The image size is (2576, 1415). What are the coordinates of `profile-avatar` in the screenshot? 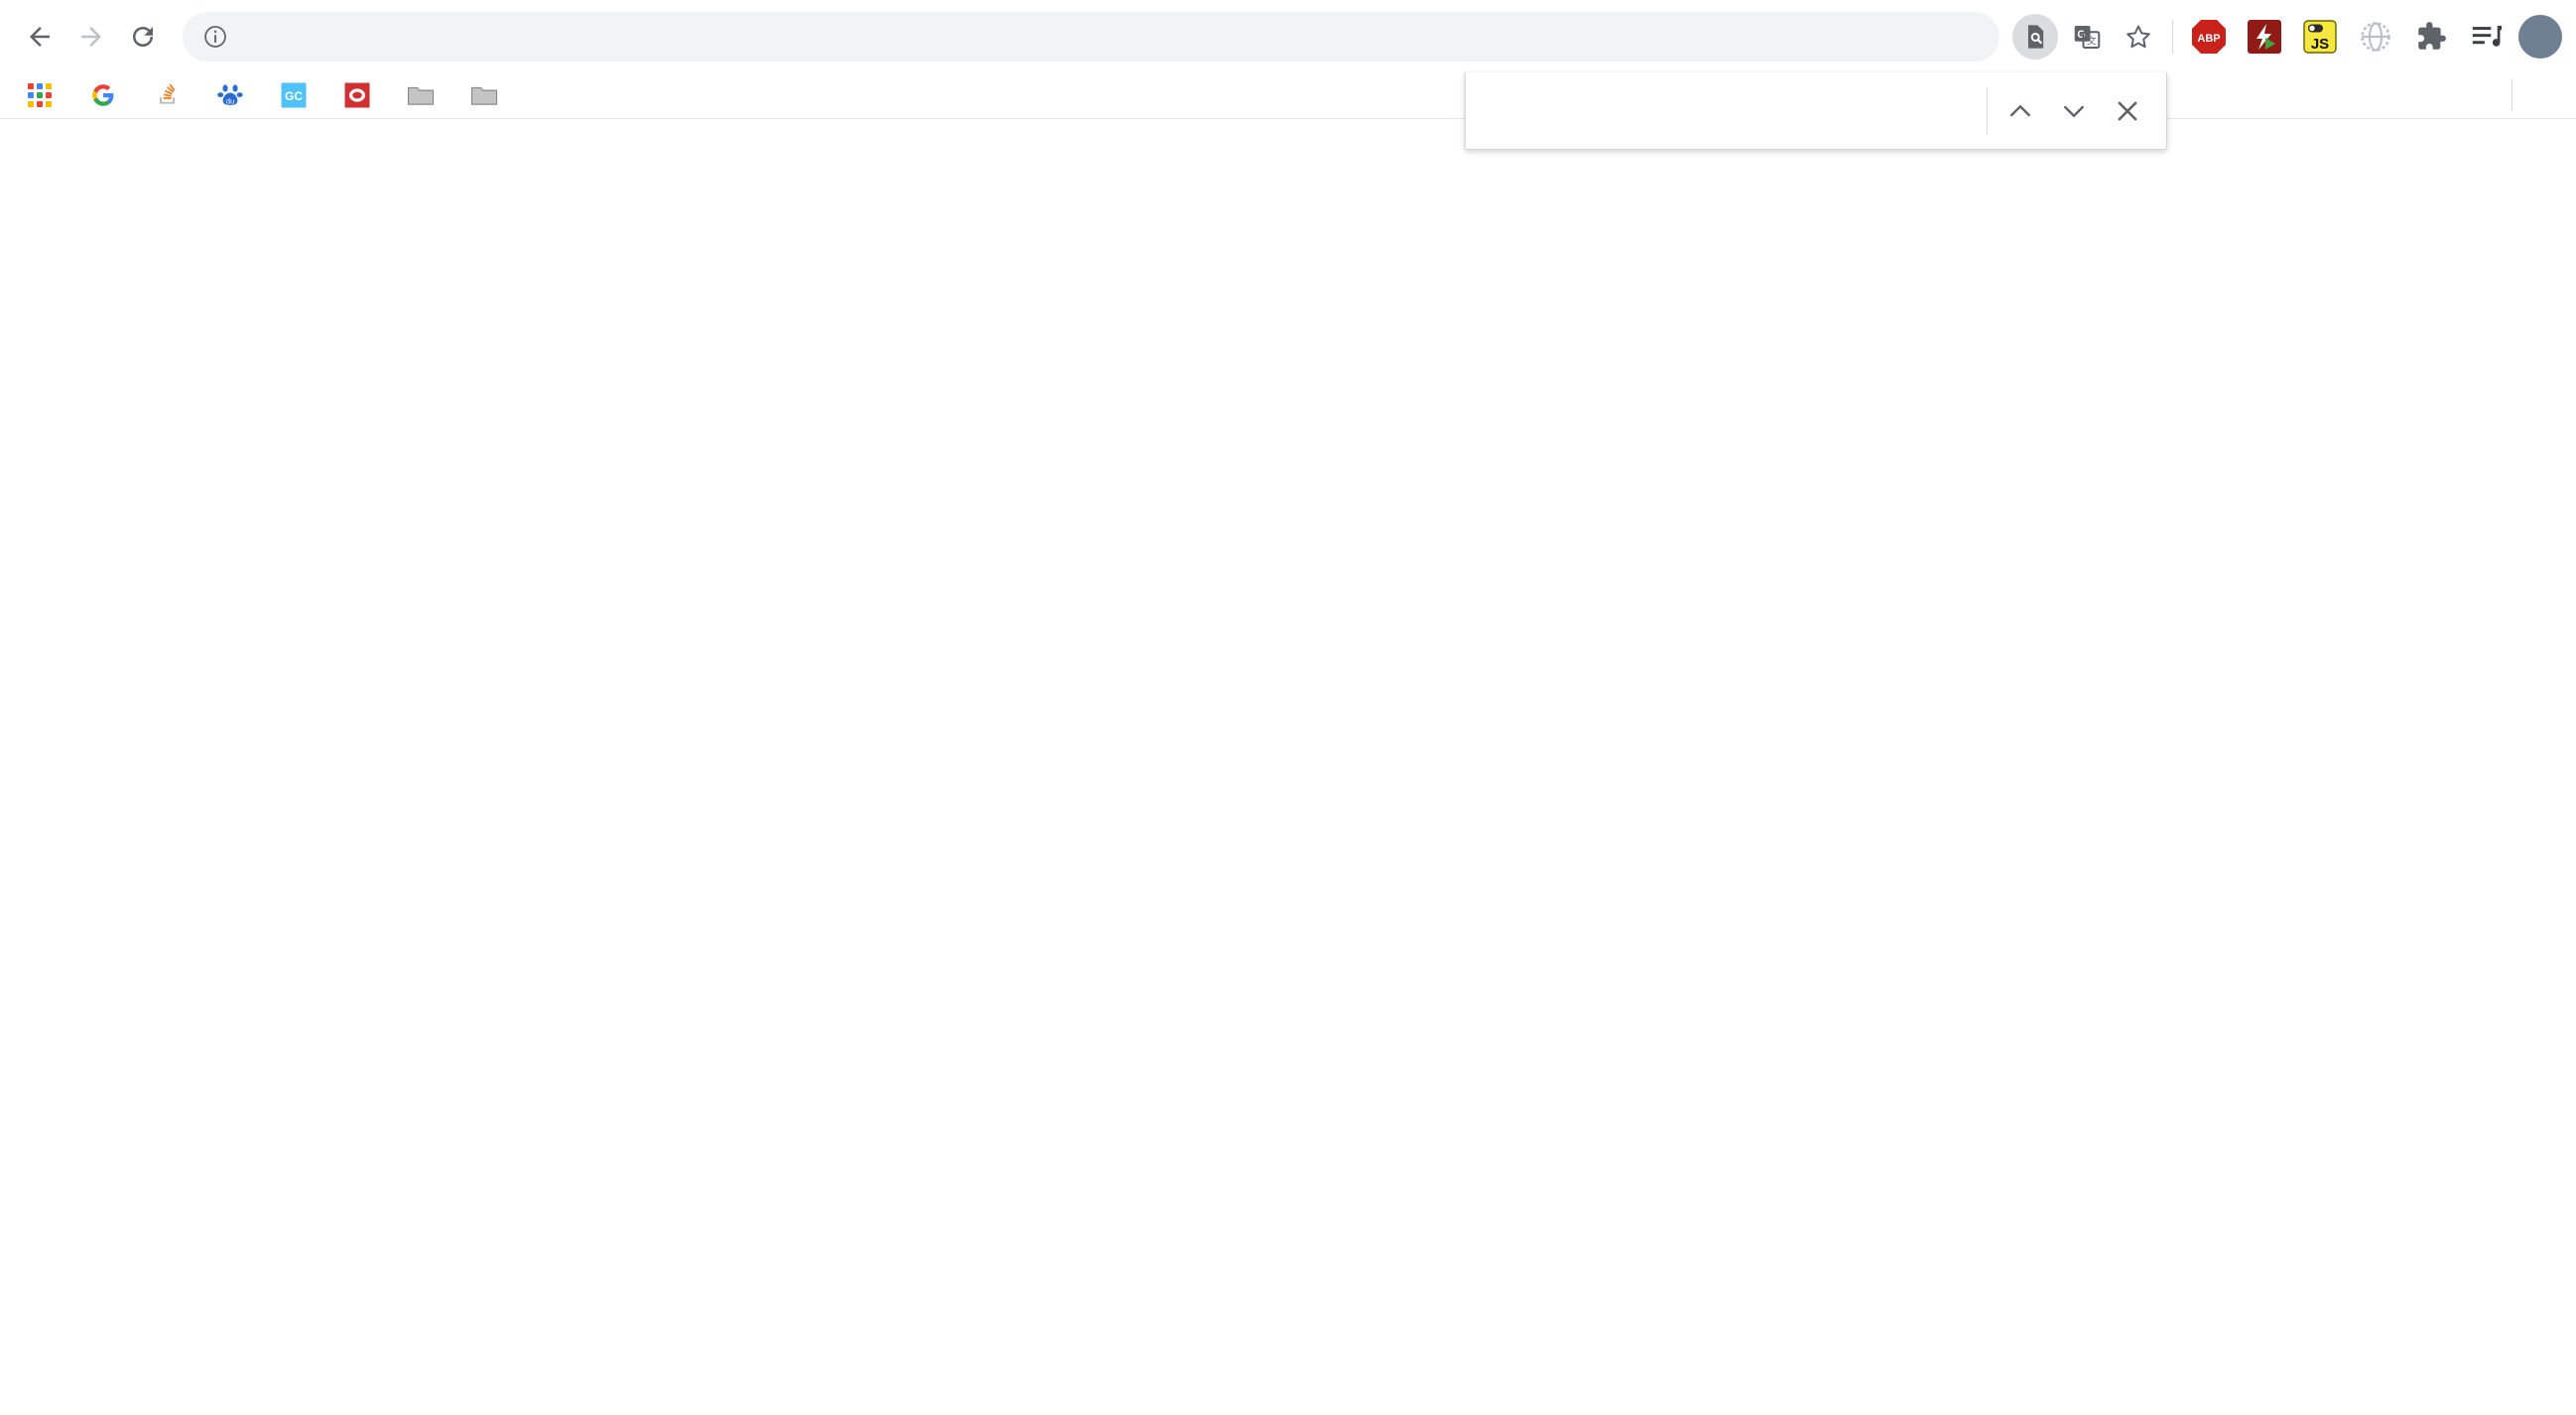 It's located at (2540, 36).